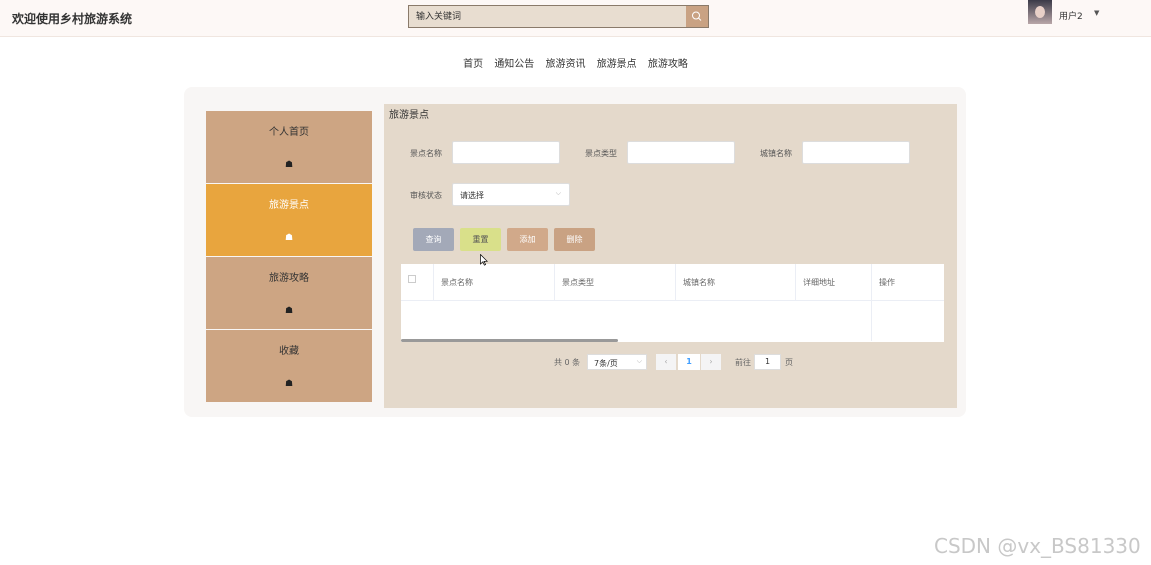  Describe the element at coordinates (1096, 13) in the screenshot. I see `chevron-down-icon: ▼` at that location.